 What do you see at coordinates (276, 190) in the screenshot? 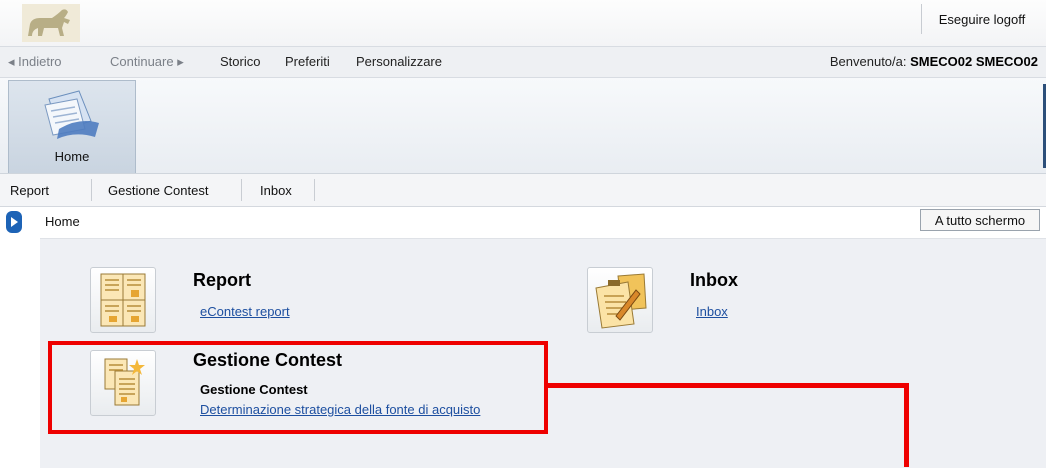
I see `subnav-item-inbox: Inbox` at bounding box center [276, 190].